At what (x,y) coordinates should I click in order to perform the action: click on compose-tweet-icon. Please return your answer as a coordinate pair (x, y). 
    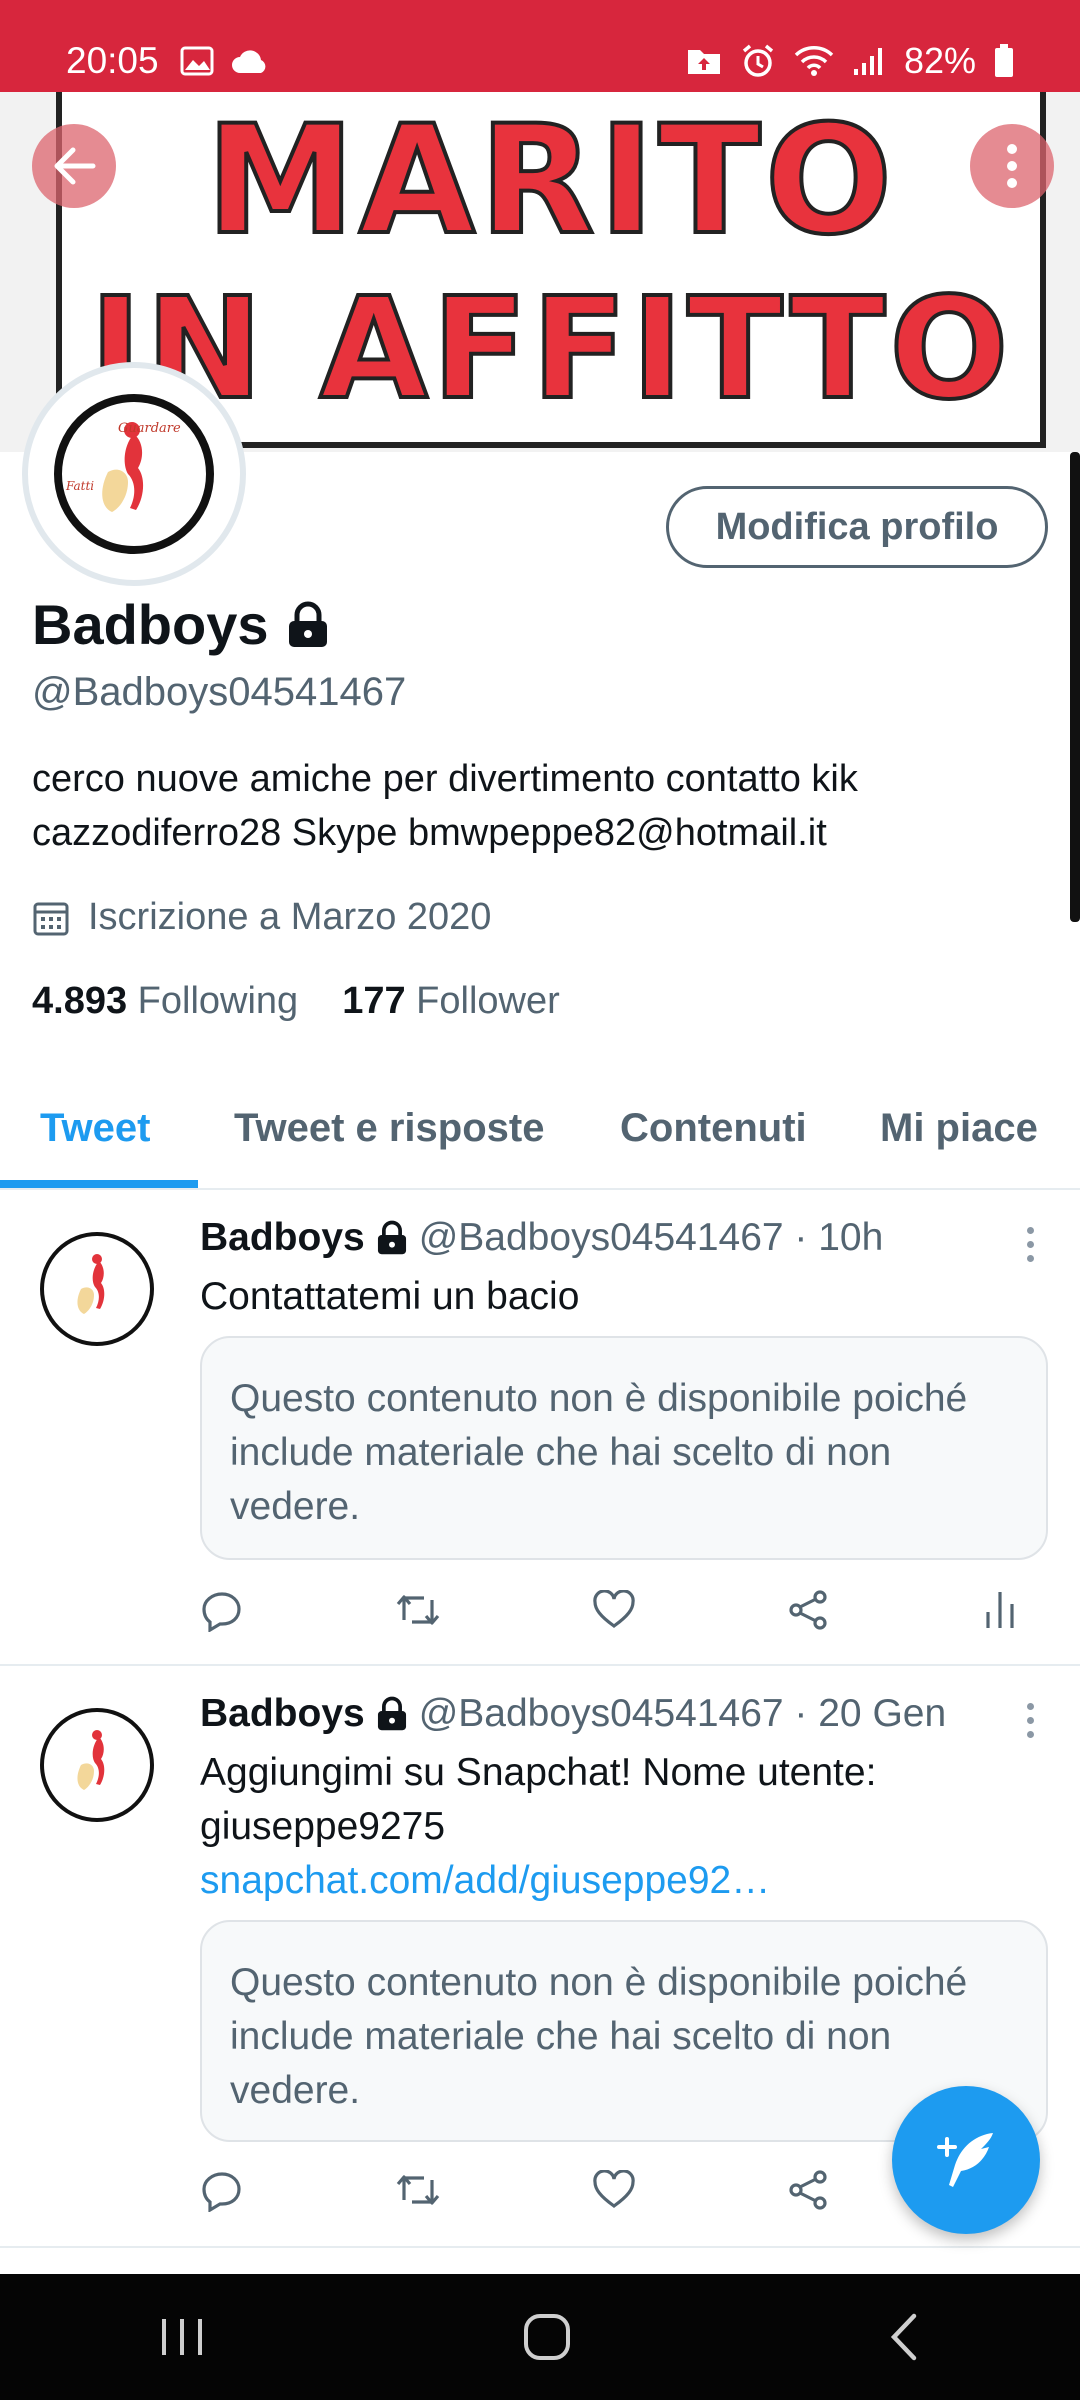
    Looking at the image, I should click on (965, 2160).